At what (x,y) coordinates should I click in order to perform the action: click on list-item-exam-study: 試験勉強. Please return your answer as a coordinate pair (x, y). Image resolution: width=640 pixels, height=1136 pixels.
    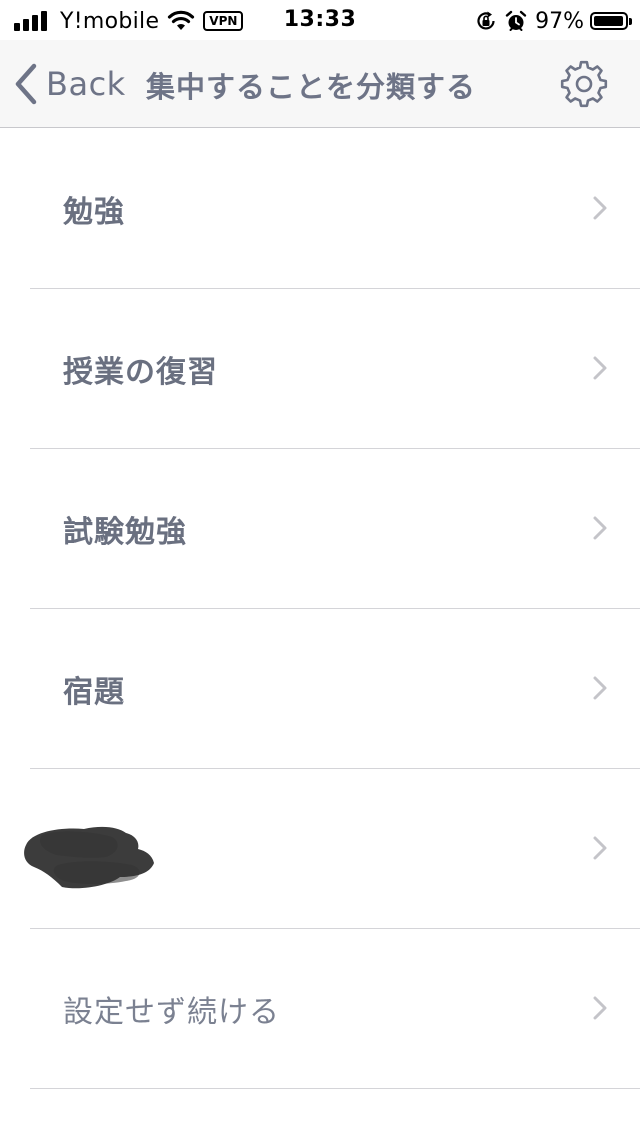
    Looking at the image, I should click on (335, 529).